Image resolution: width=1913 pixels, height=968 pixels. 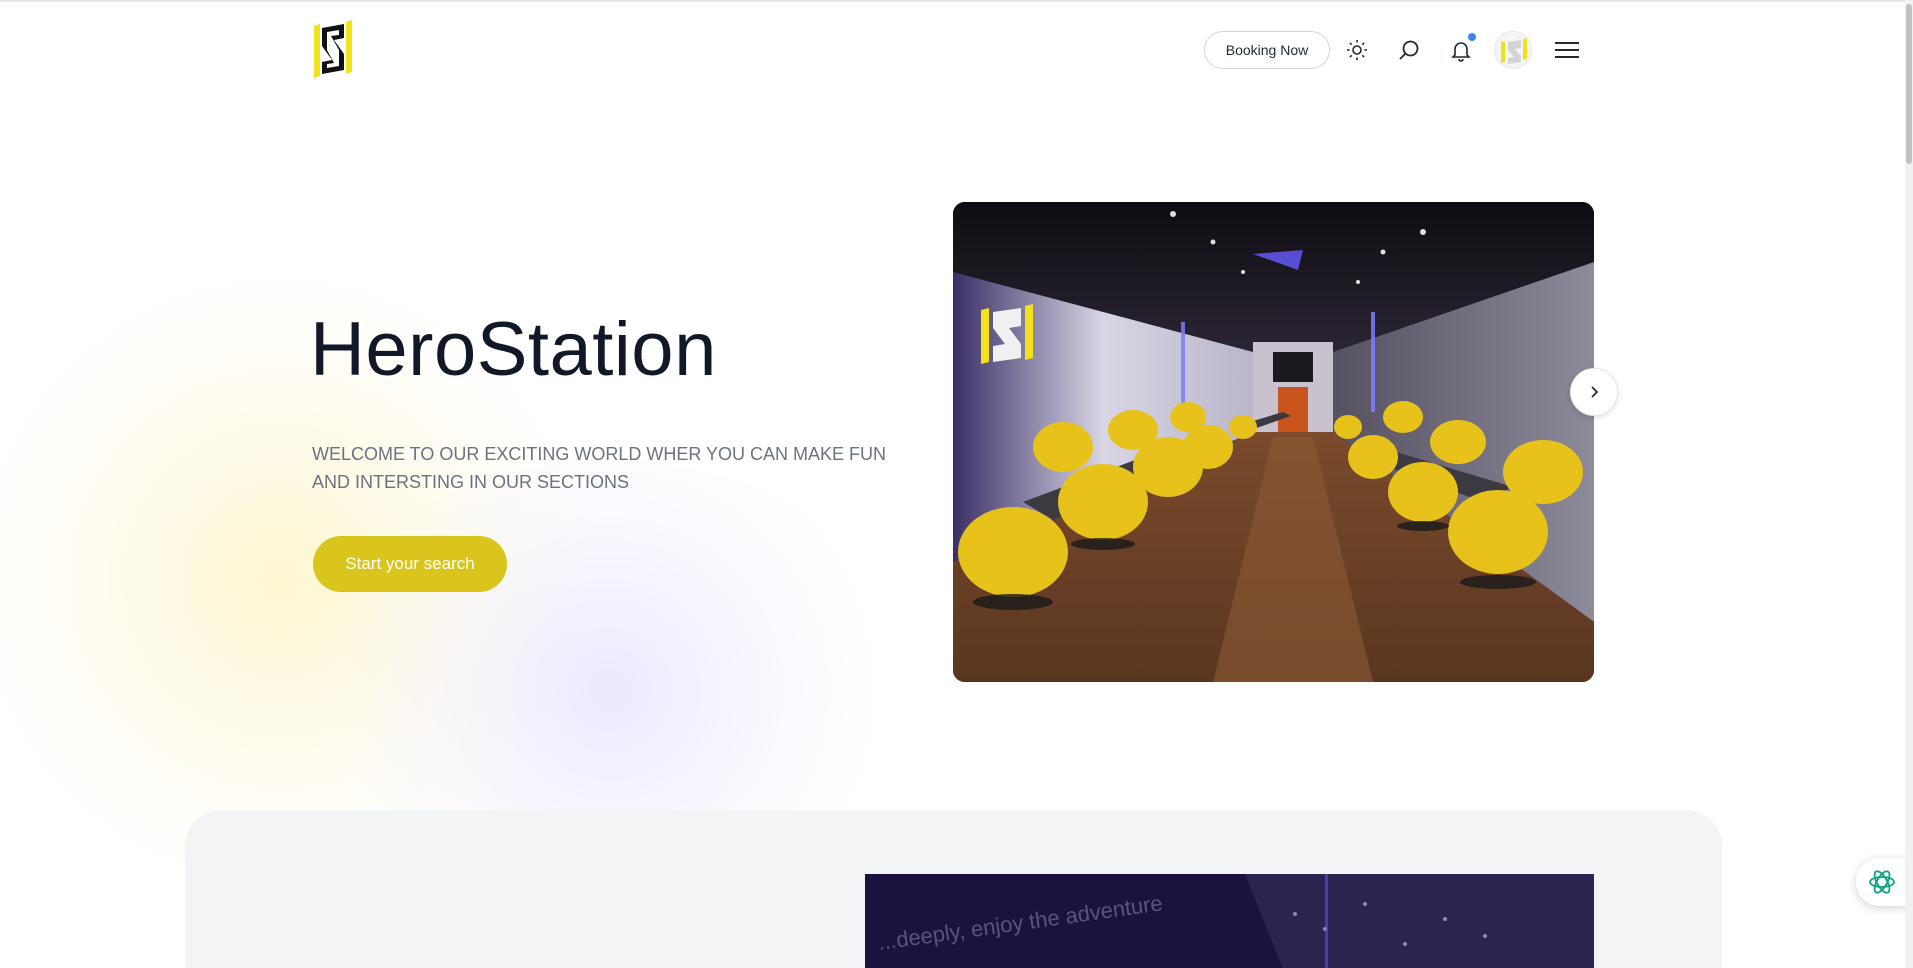 I want to click on menu-button, so click(x=1567, y=50).